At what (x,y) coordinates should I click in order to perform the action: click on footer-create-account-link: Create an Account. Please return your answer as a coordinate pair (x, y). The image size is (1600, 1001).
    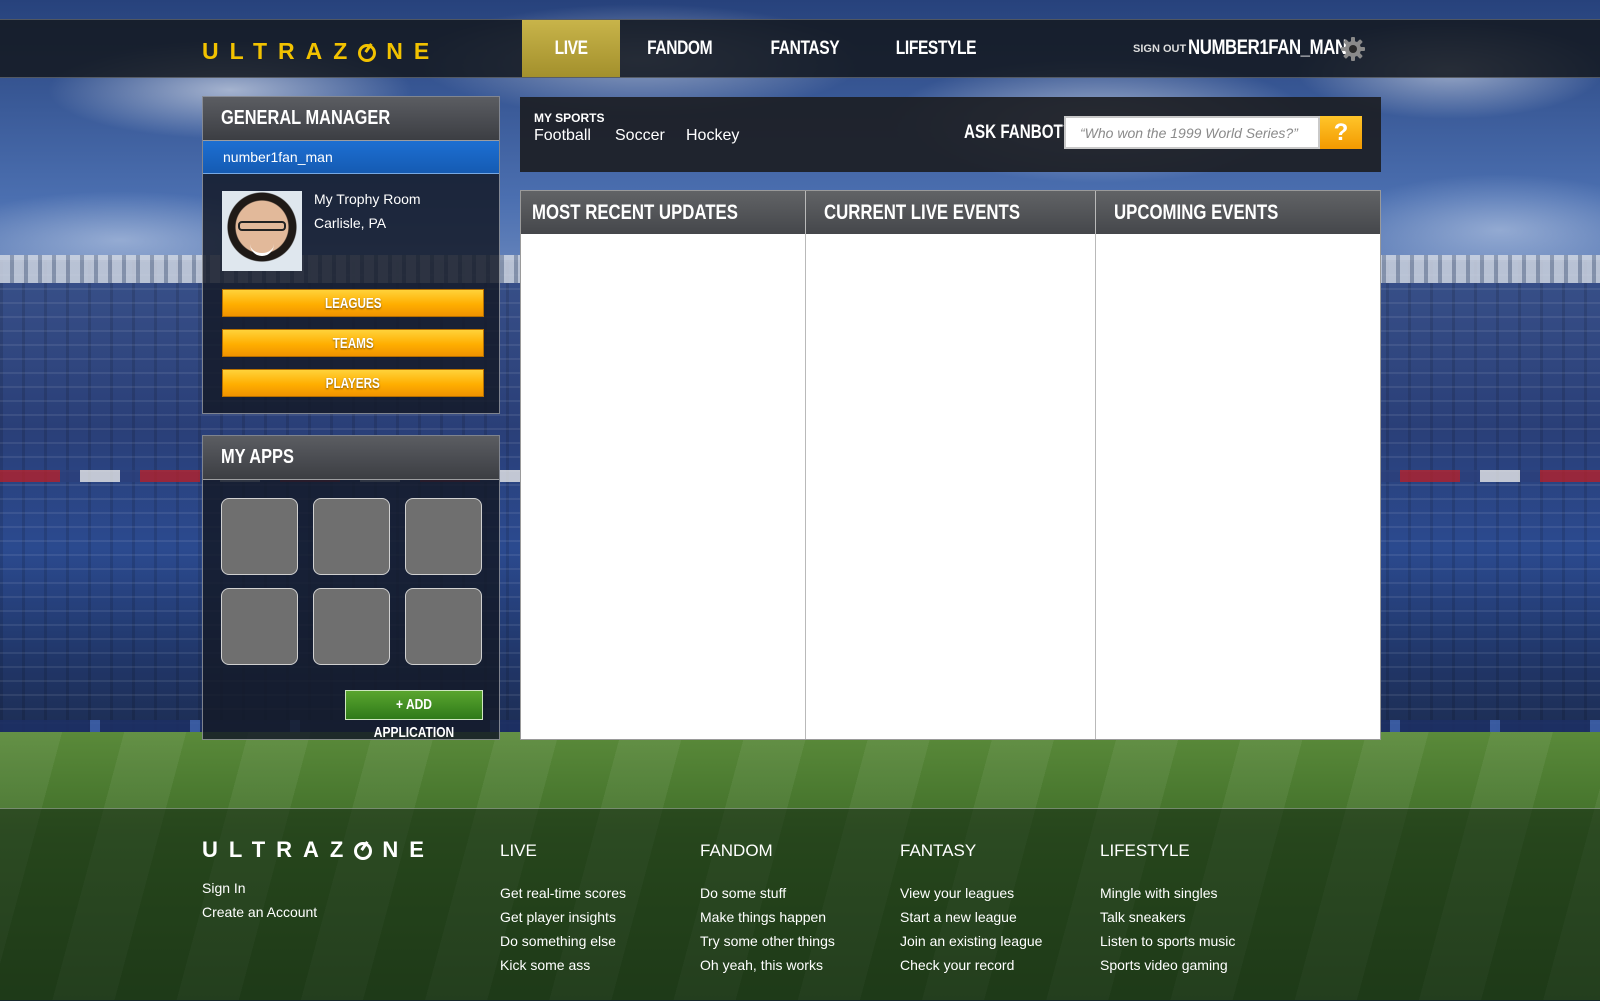
    Looking at the image, I should click on (259, 912).